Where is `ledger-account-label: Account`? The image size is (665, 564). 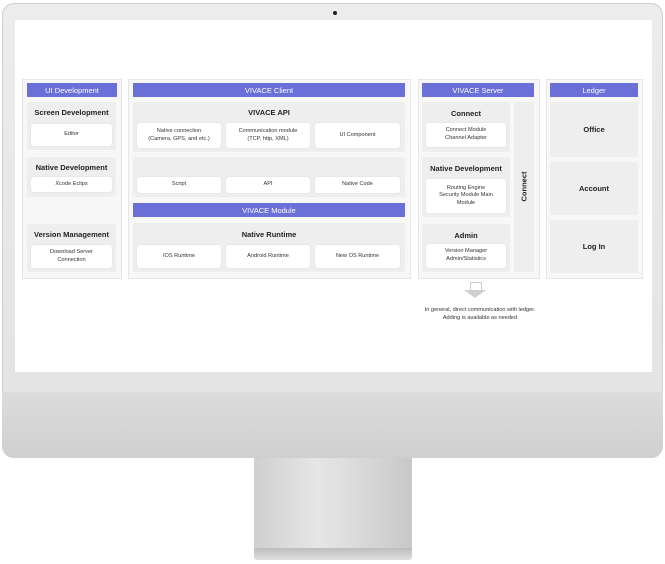
ledger-account-label: Account is located at coordinates (594, 188).